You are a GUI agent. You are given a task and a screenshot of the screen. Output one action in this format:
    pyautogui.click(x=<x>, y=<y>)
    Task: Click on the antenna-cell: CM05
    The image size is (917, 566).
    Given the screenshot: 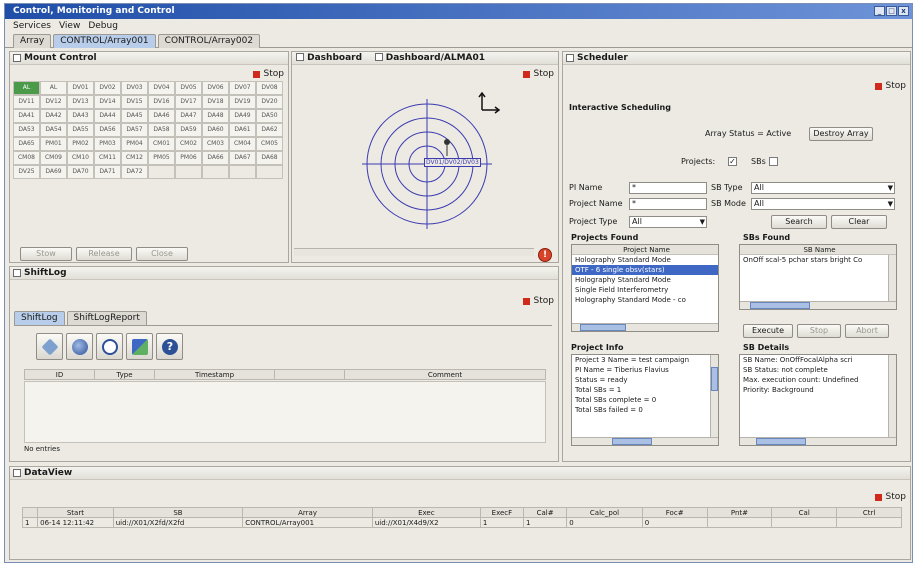 What is the action you would take?
    pyautogui.click(x=269, y=144)
    